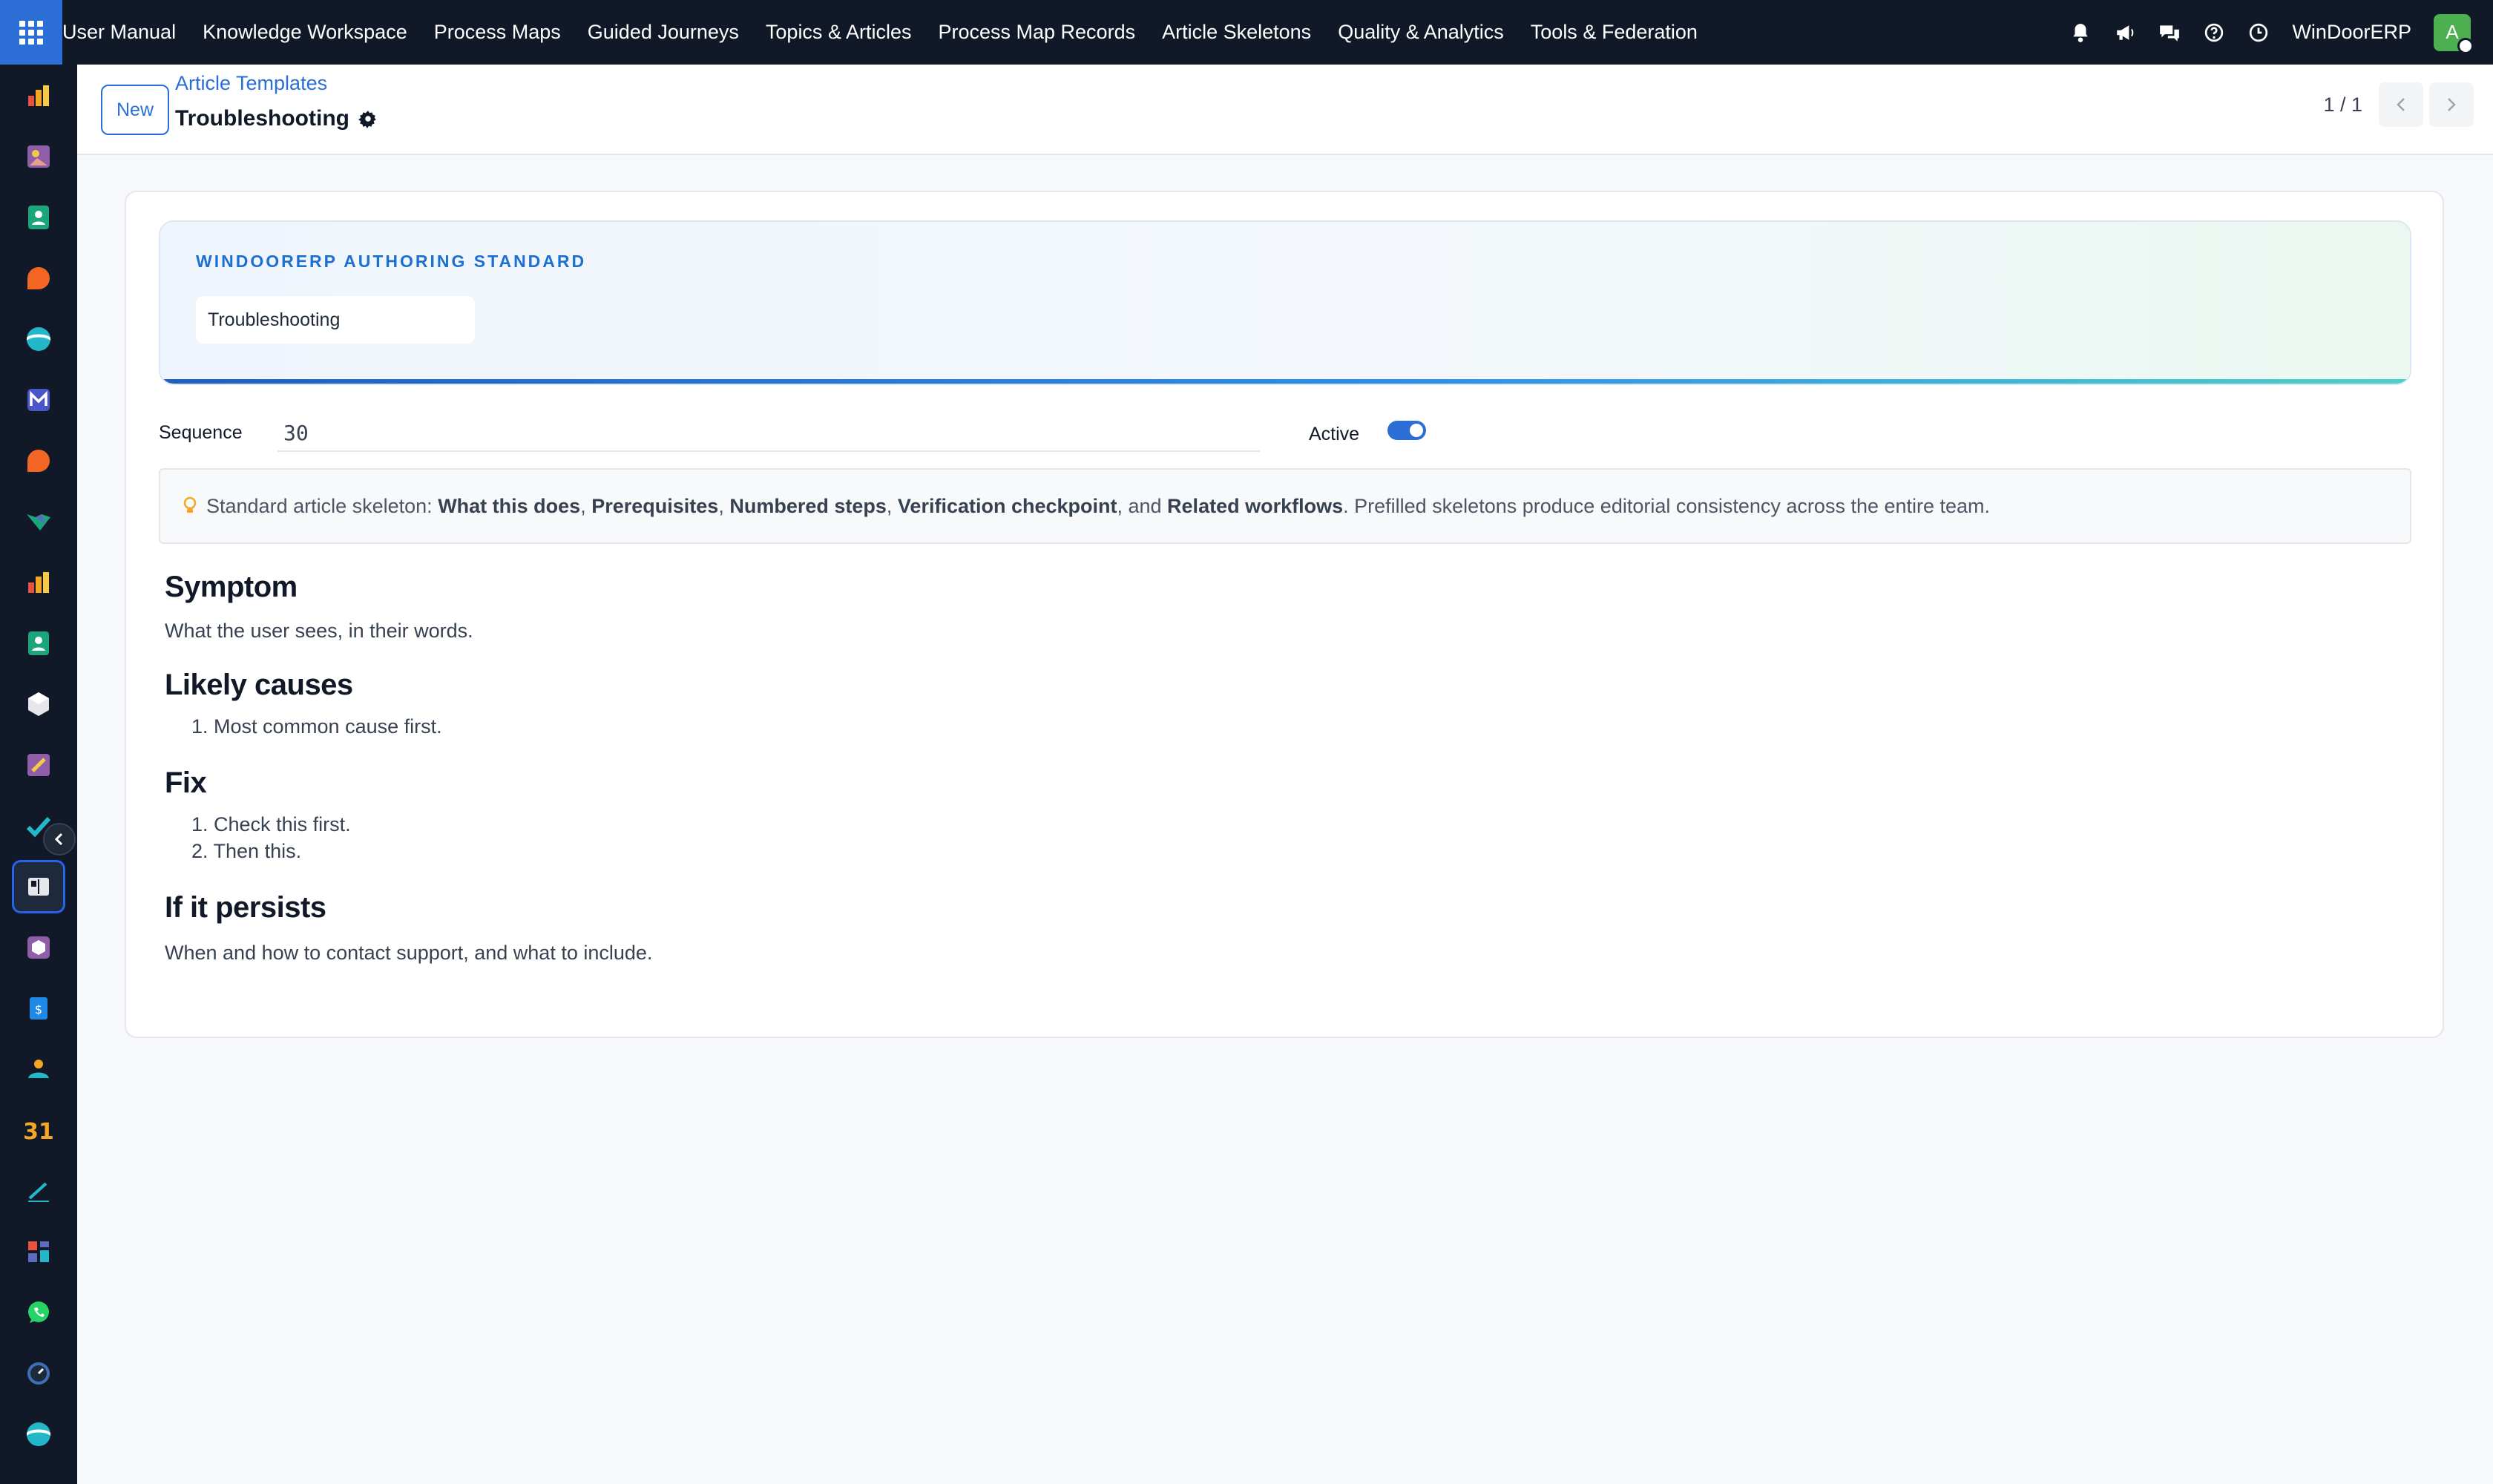  What do you see at coordinates (655, 505) in the screenshot?
I see `hint-item-prerequisites: Prerequisites` at bounding box center [655, 505].